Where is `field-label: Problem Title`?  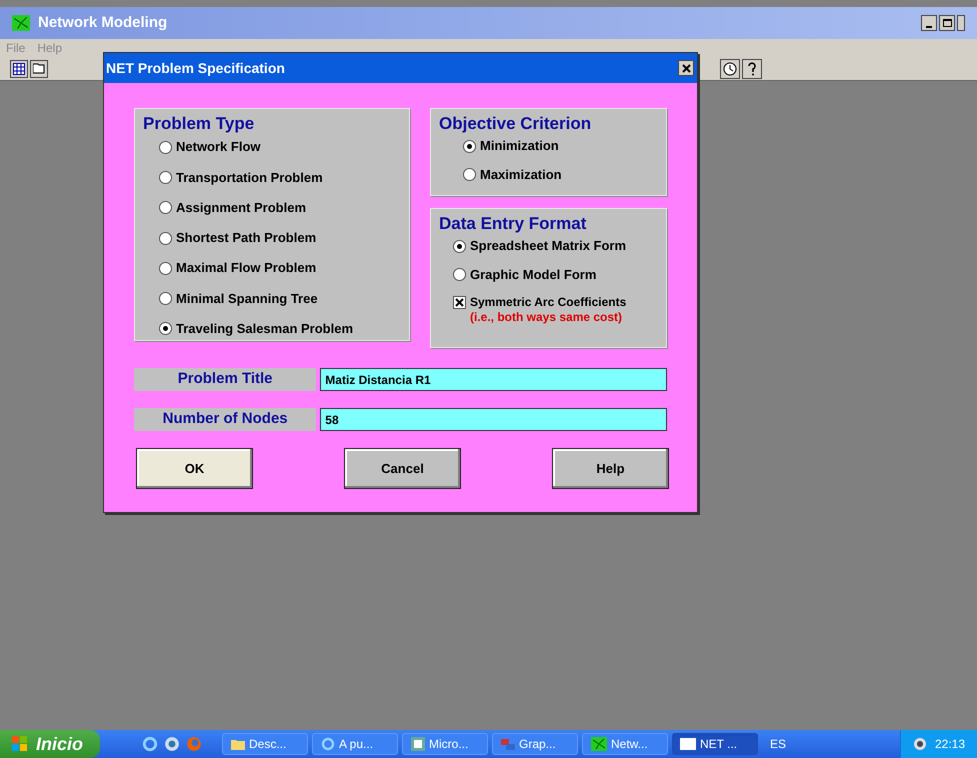
field-label: Problem Title is located at coordinates (225, 379).